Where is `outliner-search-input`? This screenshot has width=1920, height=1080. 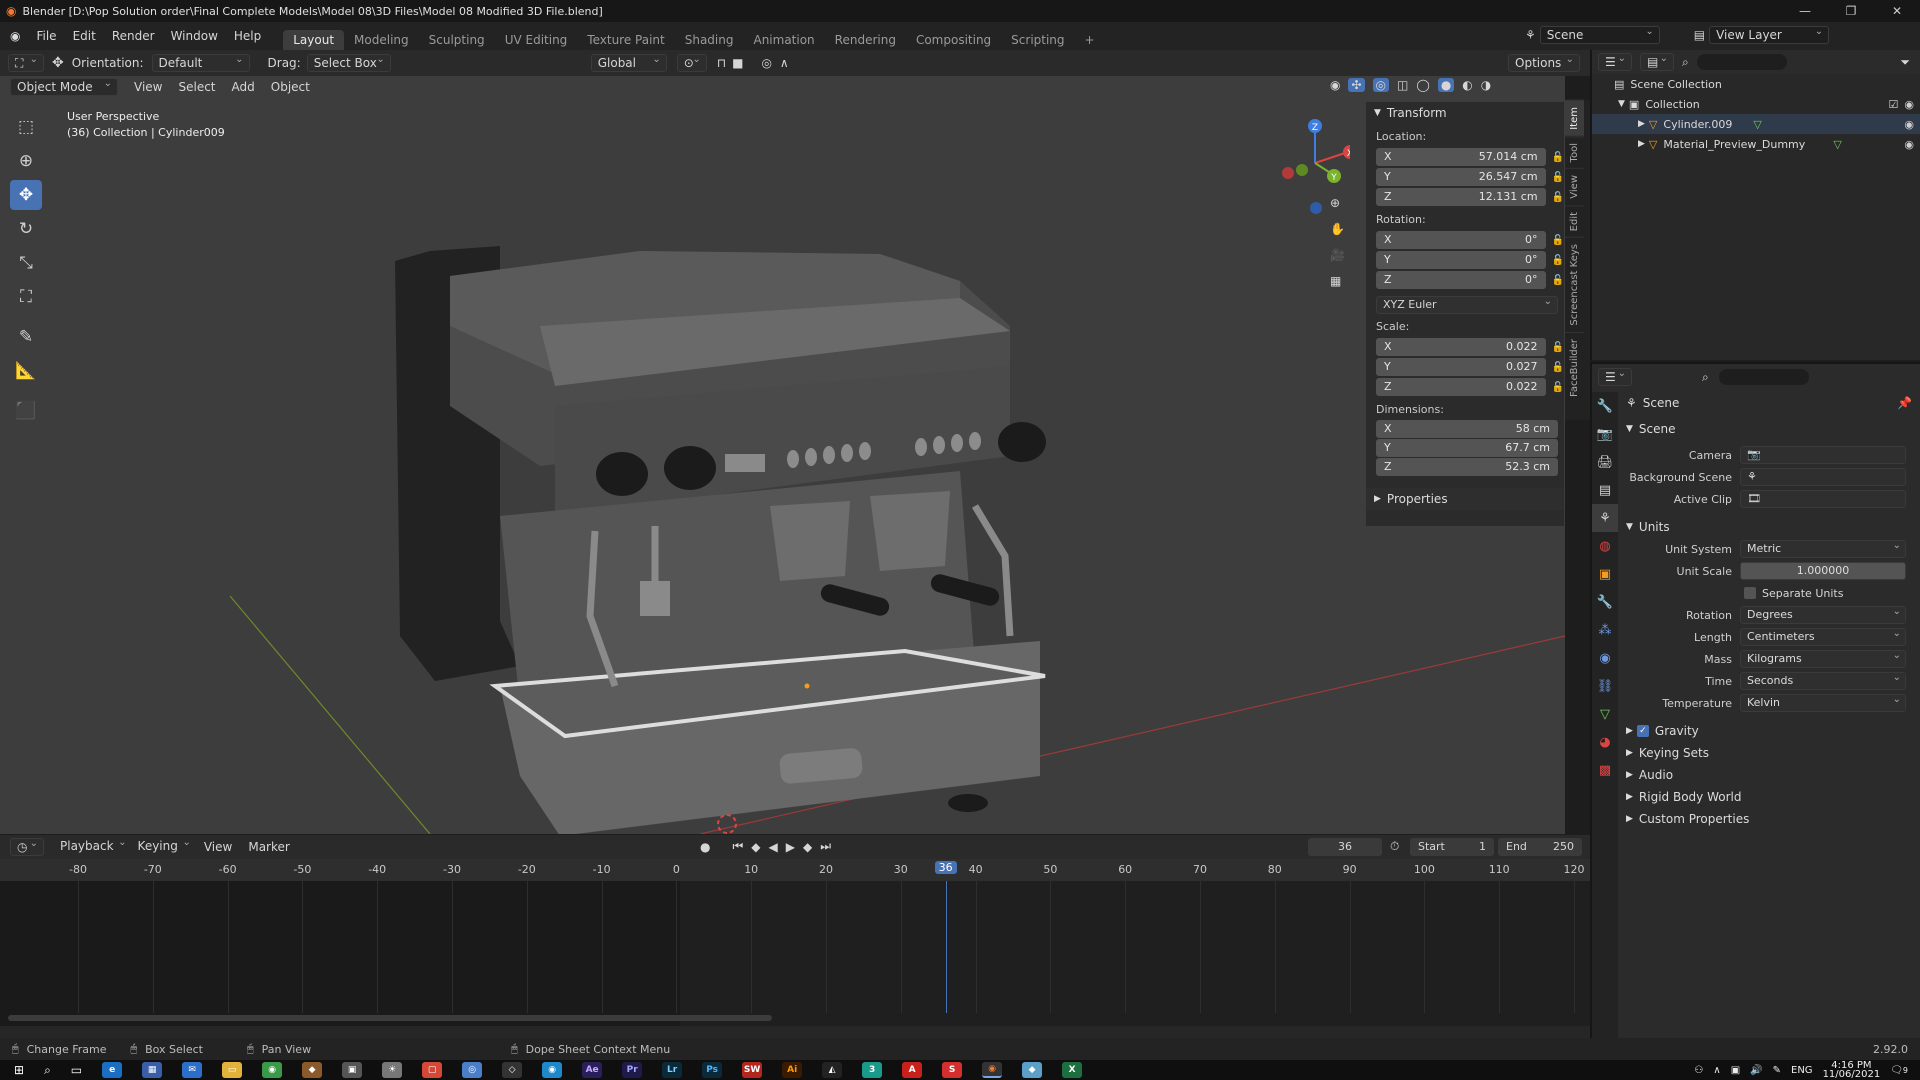 outliner-search-input is located at coordinates (1741, 62).